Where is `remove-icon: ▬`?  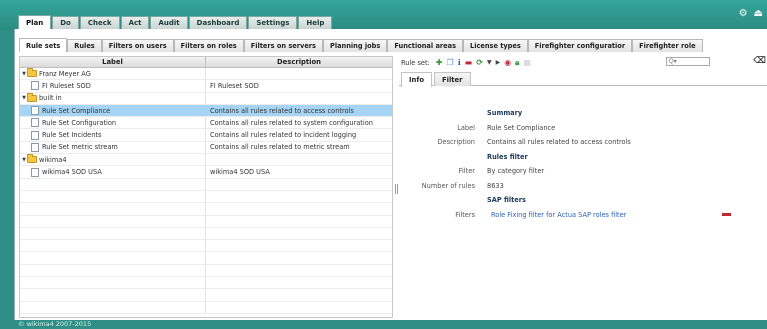 remove-icon: ▬ is located at coordinates (469, 62).